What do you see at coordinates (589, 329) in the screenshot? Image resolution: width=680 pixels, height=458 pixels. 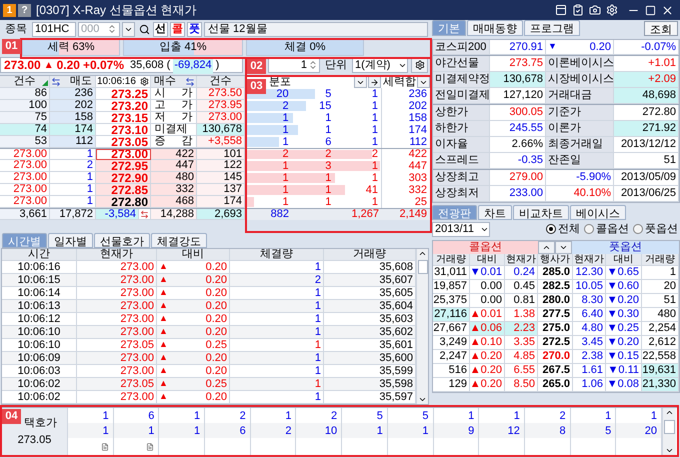 I see `table-cell: 4.80` at bounding box center [589, 329].